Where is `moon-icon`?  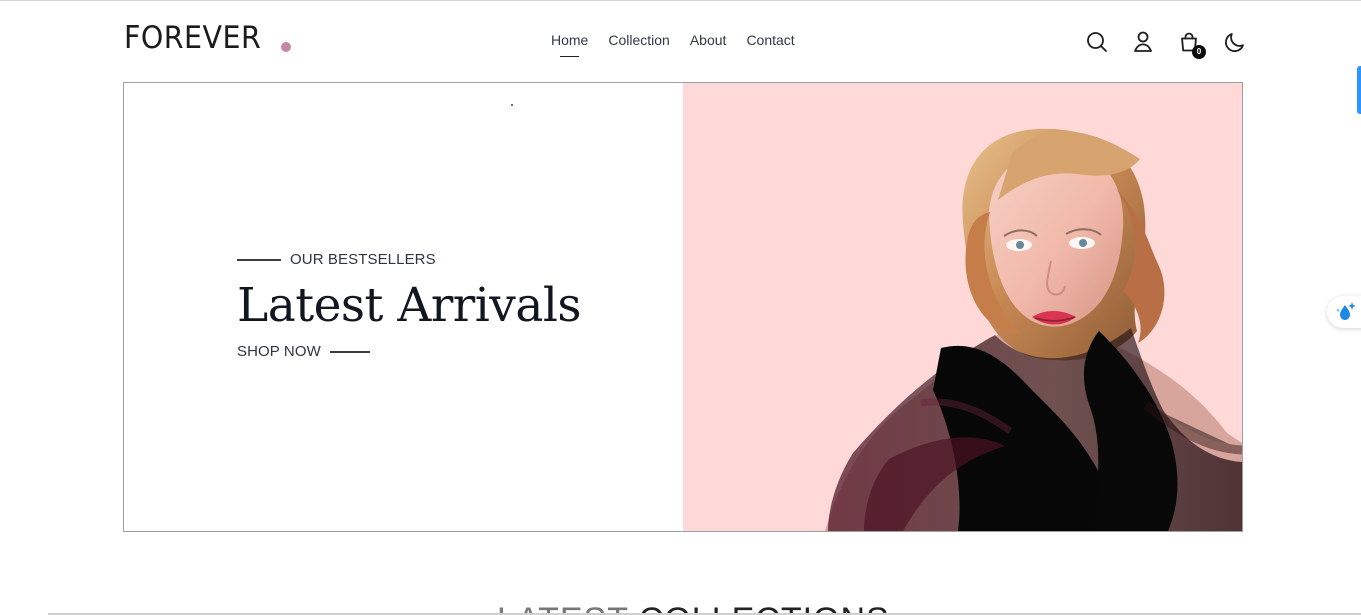 moon-icon is located at coordinates (1234, 42).